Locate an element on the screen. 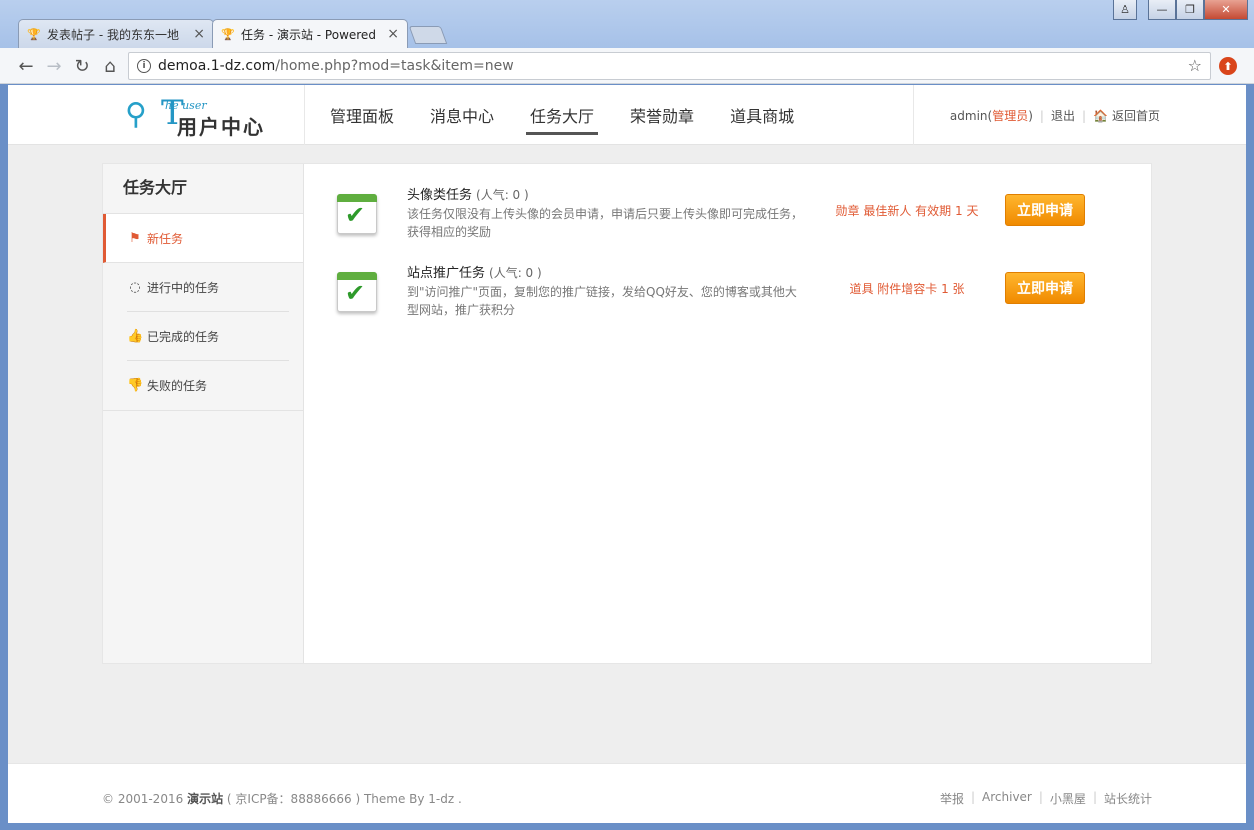  sidebar-item-failed: 👎 失败的任务 is located at coordinates (203, 385).